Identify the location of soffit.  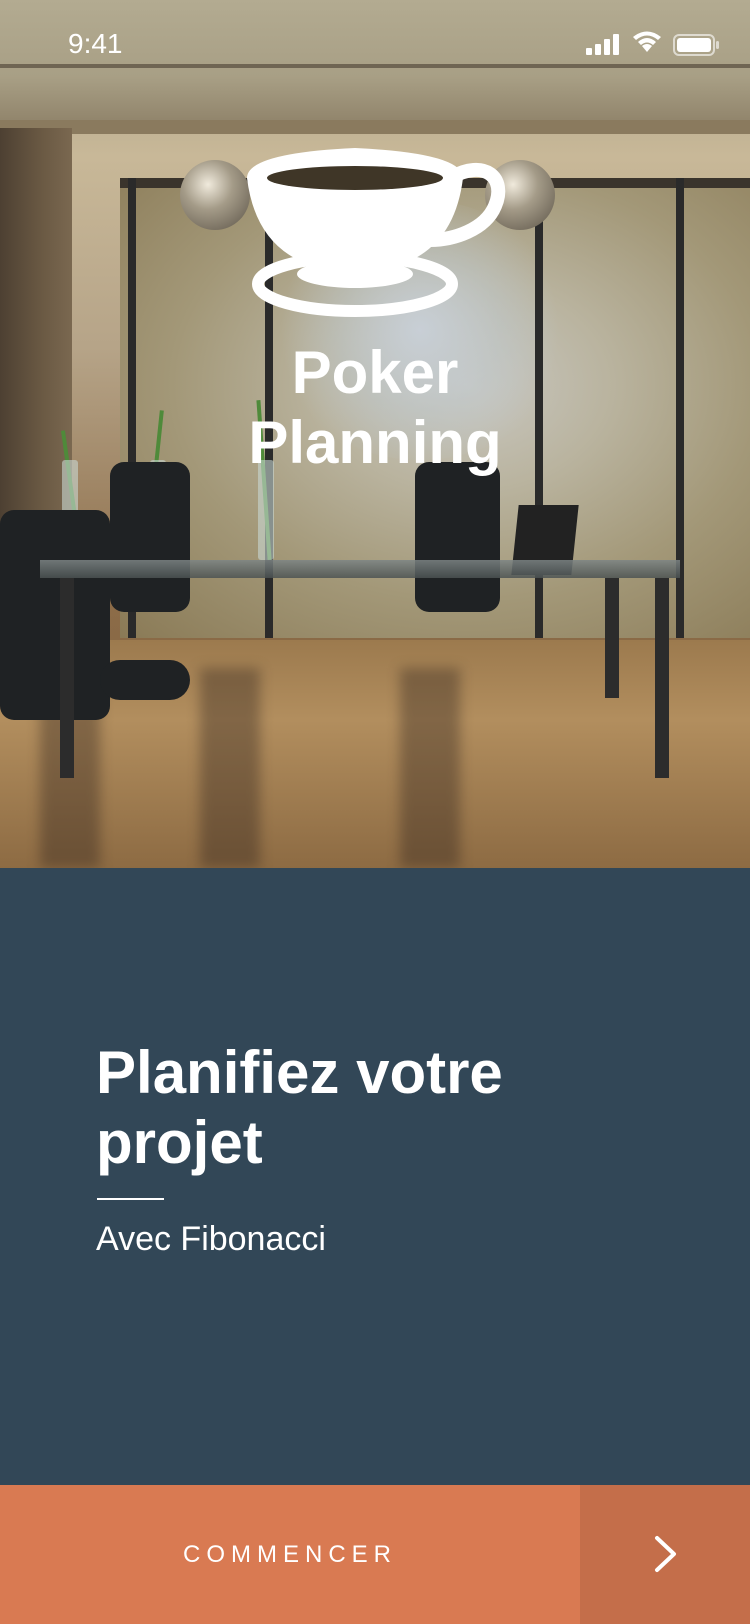
(375, 127).